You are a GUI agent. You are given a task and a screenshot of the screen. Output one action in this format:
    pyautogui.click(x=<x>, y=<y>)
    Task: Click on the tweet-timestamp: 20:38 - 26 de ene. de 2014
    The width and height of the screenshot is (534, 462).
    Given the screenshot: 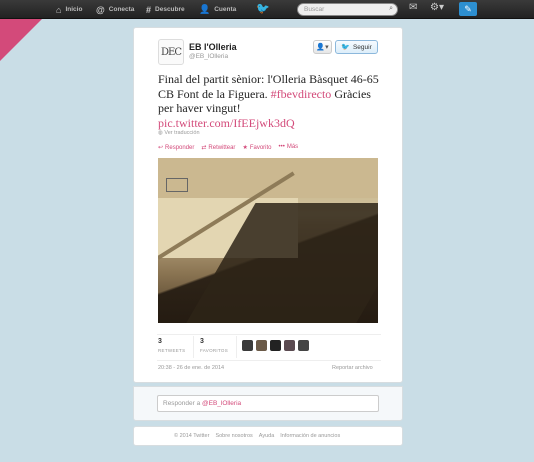 What is the action you would take?
    pyautogui.click(x=191, y=368)
    